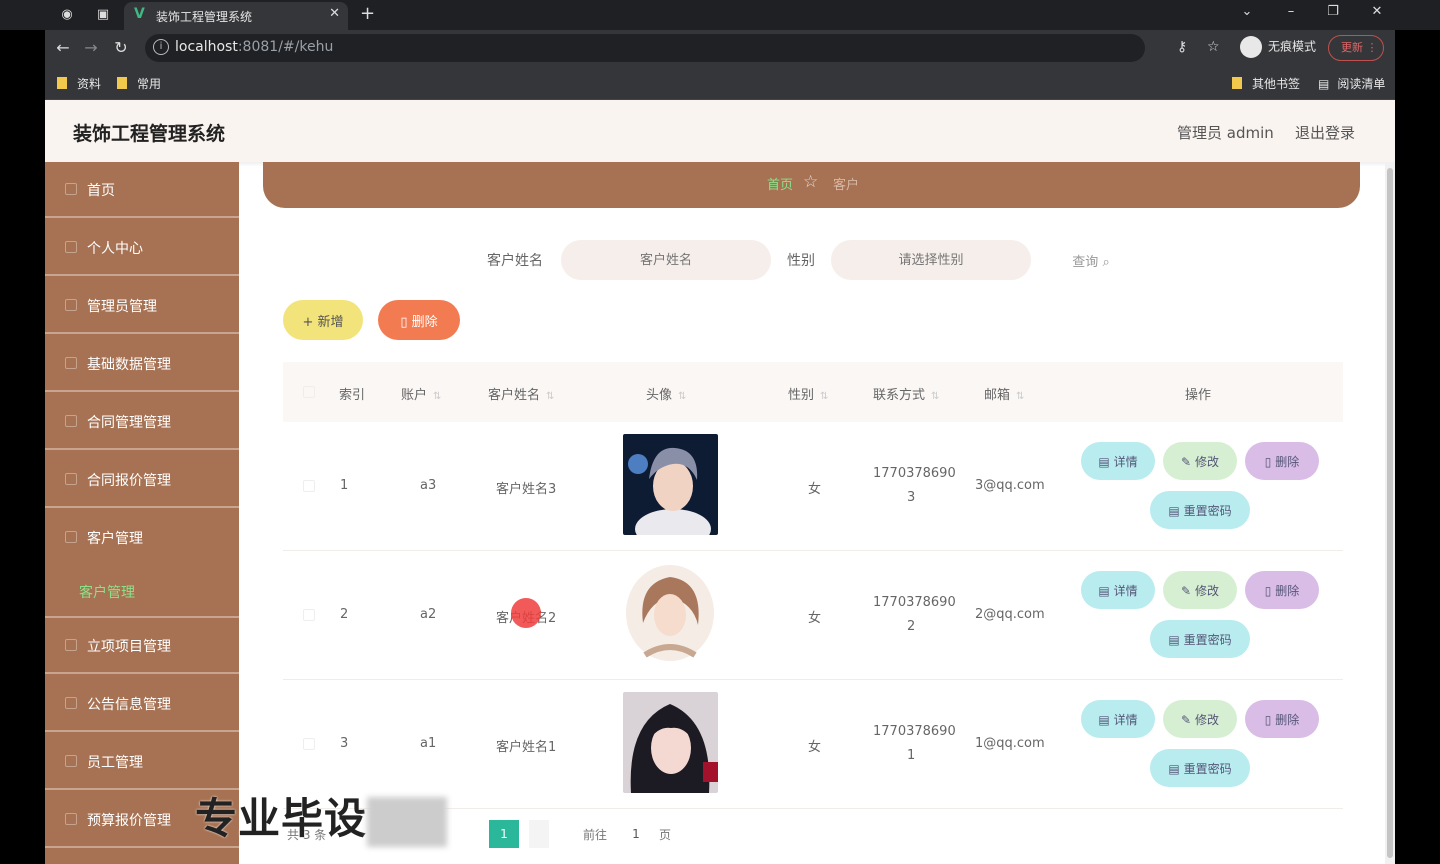 This screenshot has width=1440, height=864. I want to click on page-scrollbar, so click(1390, 513).